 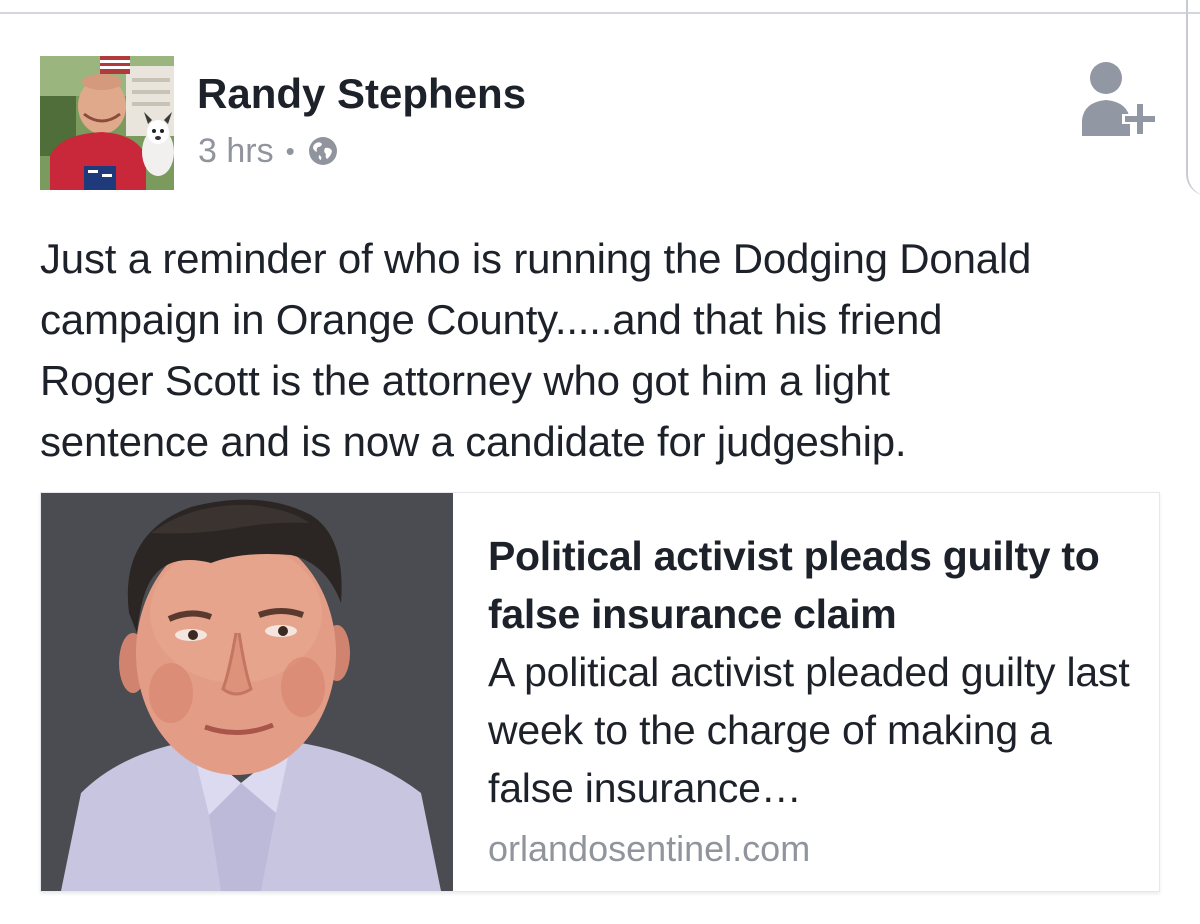 I want to click on mugshot-photo, so click(x=247, y=692).